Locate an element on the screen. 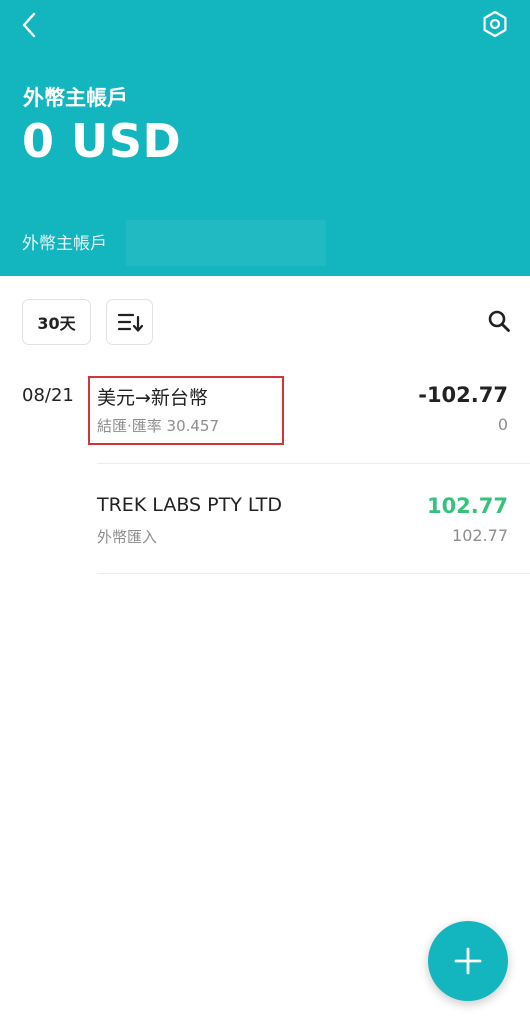 The image size is (530, 1024). transaction-subtitle: 結匯‧匯率 30.457 is located at coordinates (158, 426).